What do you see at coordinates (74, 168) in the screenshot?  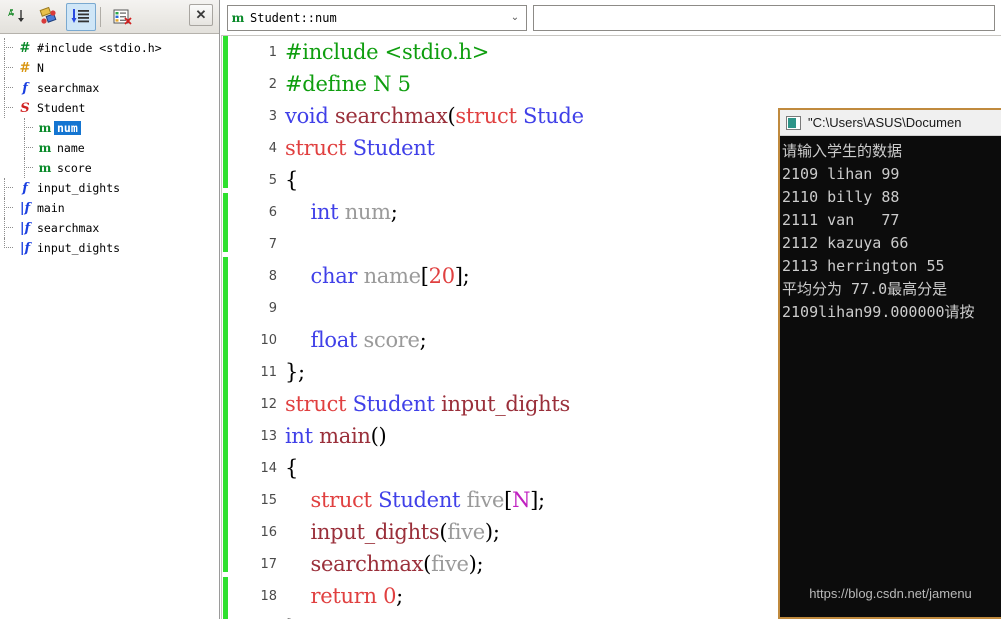 I see `tree-item-label: score` at bounding box center [74, 168].